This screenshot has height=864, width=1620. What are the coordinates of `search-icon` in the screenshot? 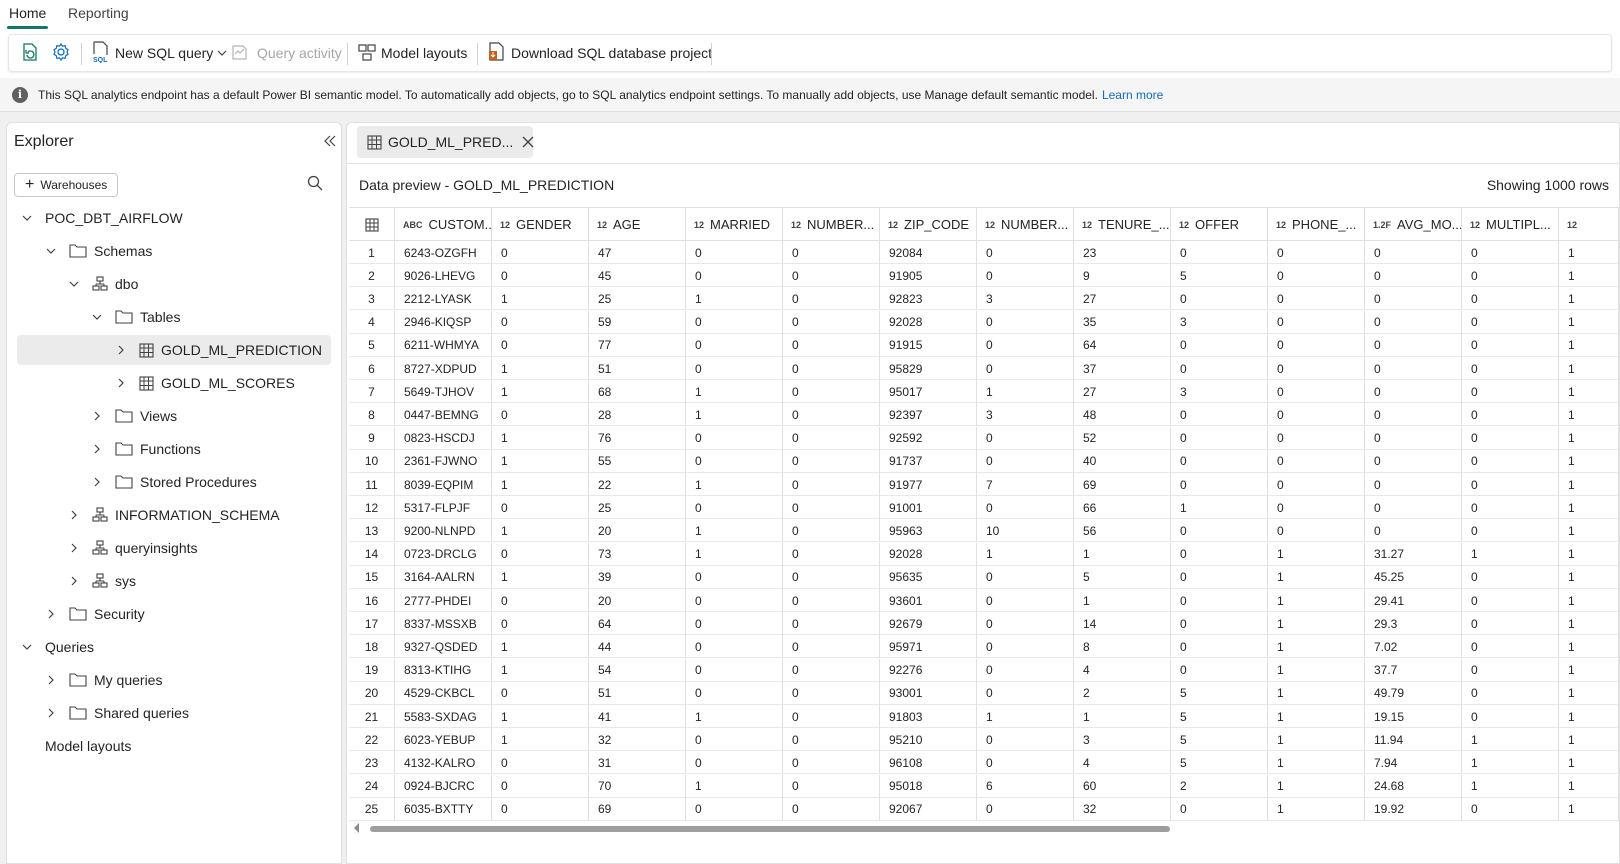 It's located at (315, 184).